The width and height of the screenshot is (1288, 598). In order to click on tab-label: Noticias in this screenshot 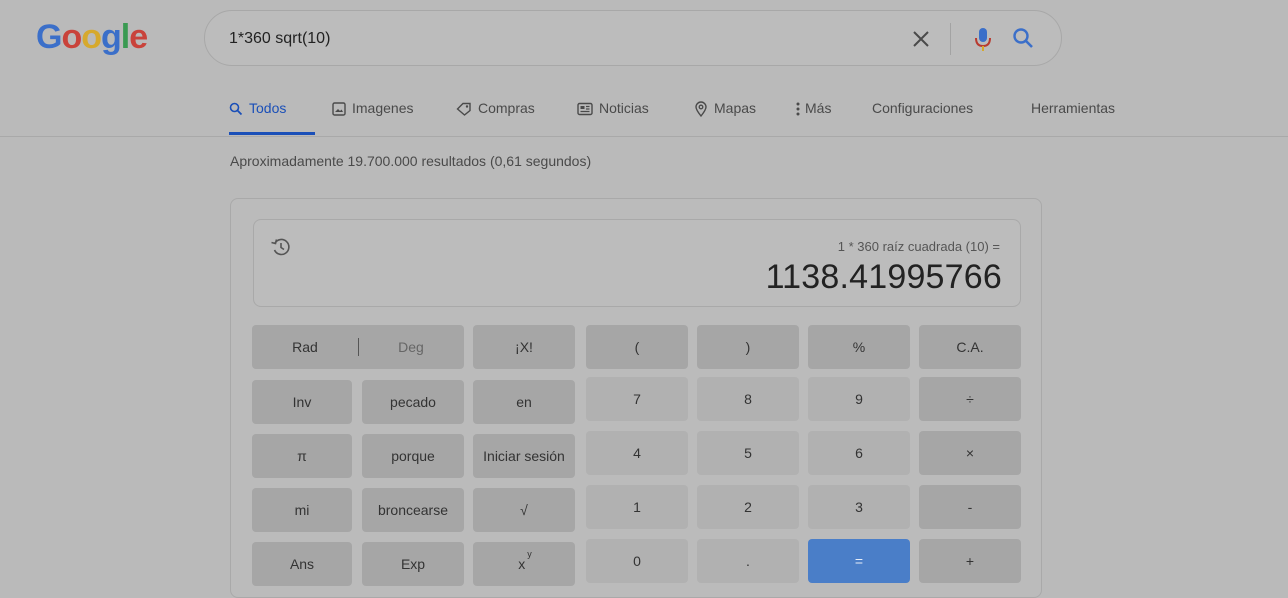, I will do `click(624, 108)`.